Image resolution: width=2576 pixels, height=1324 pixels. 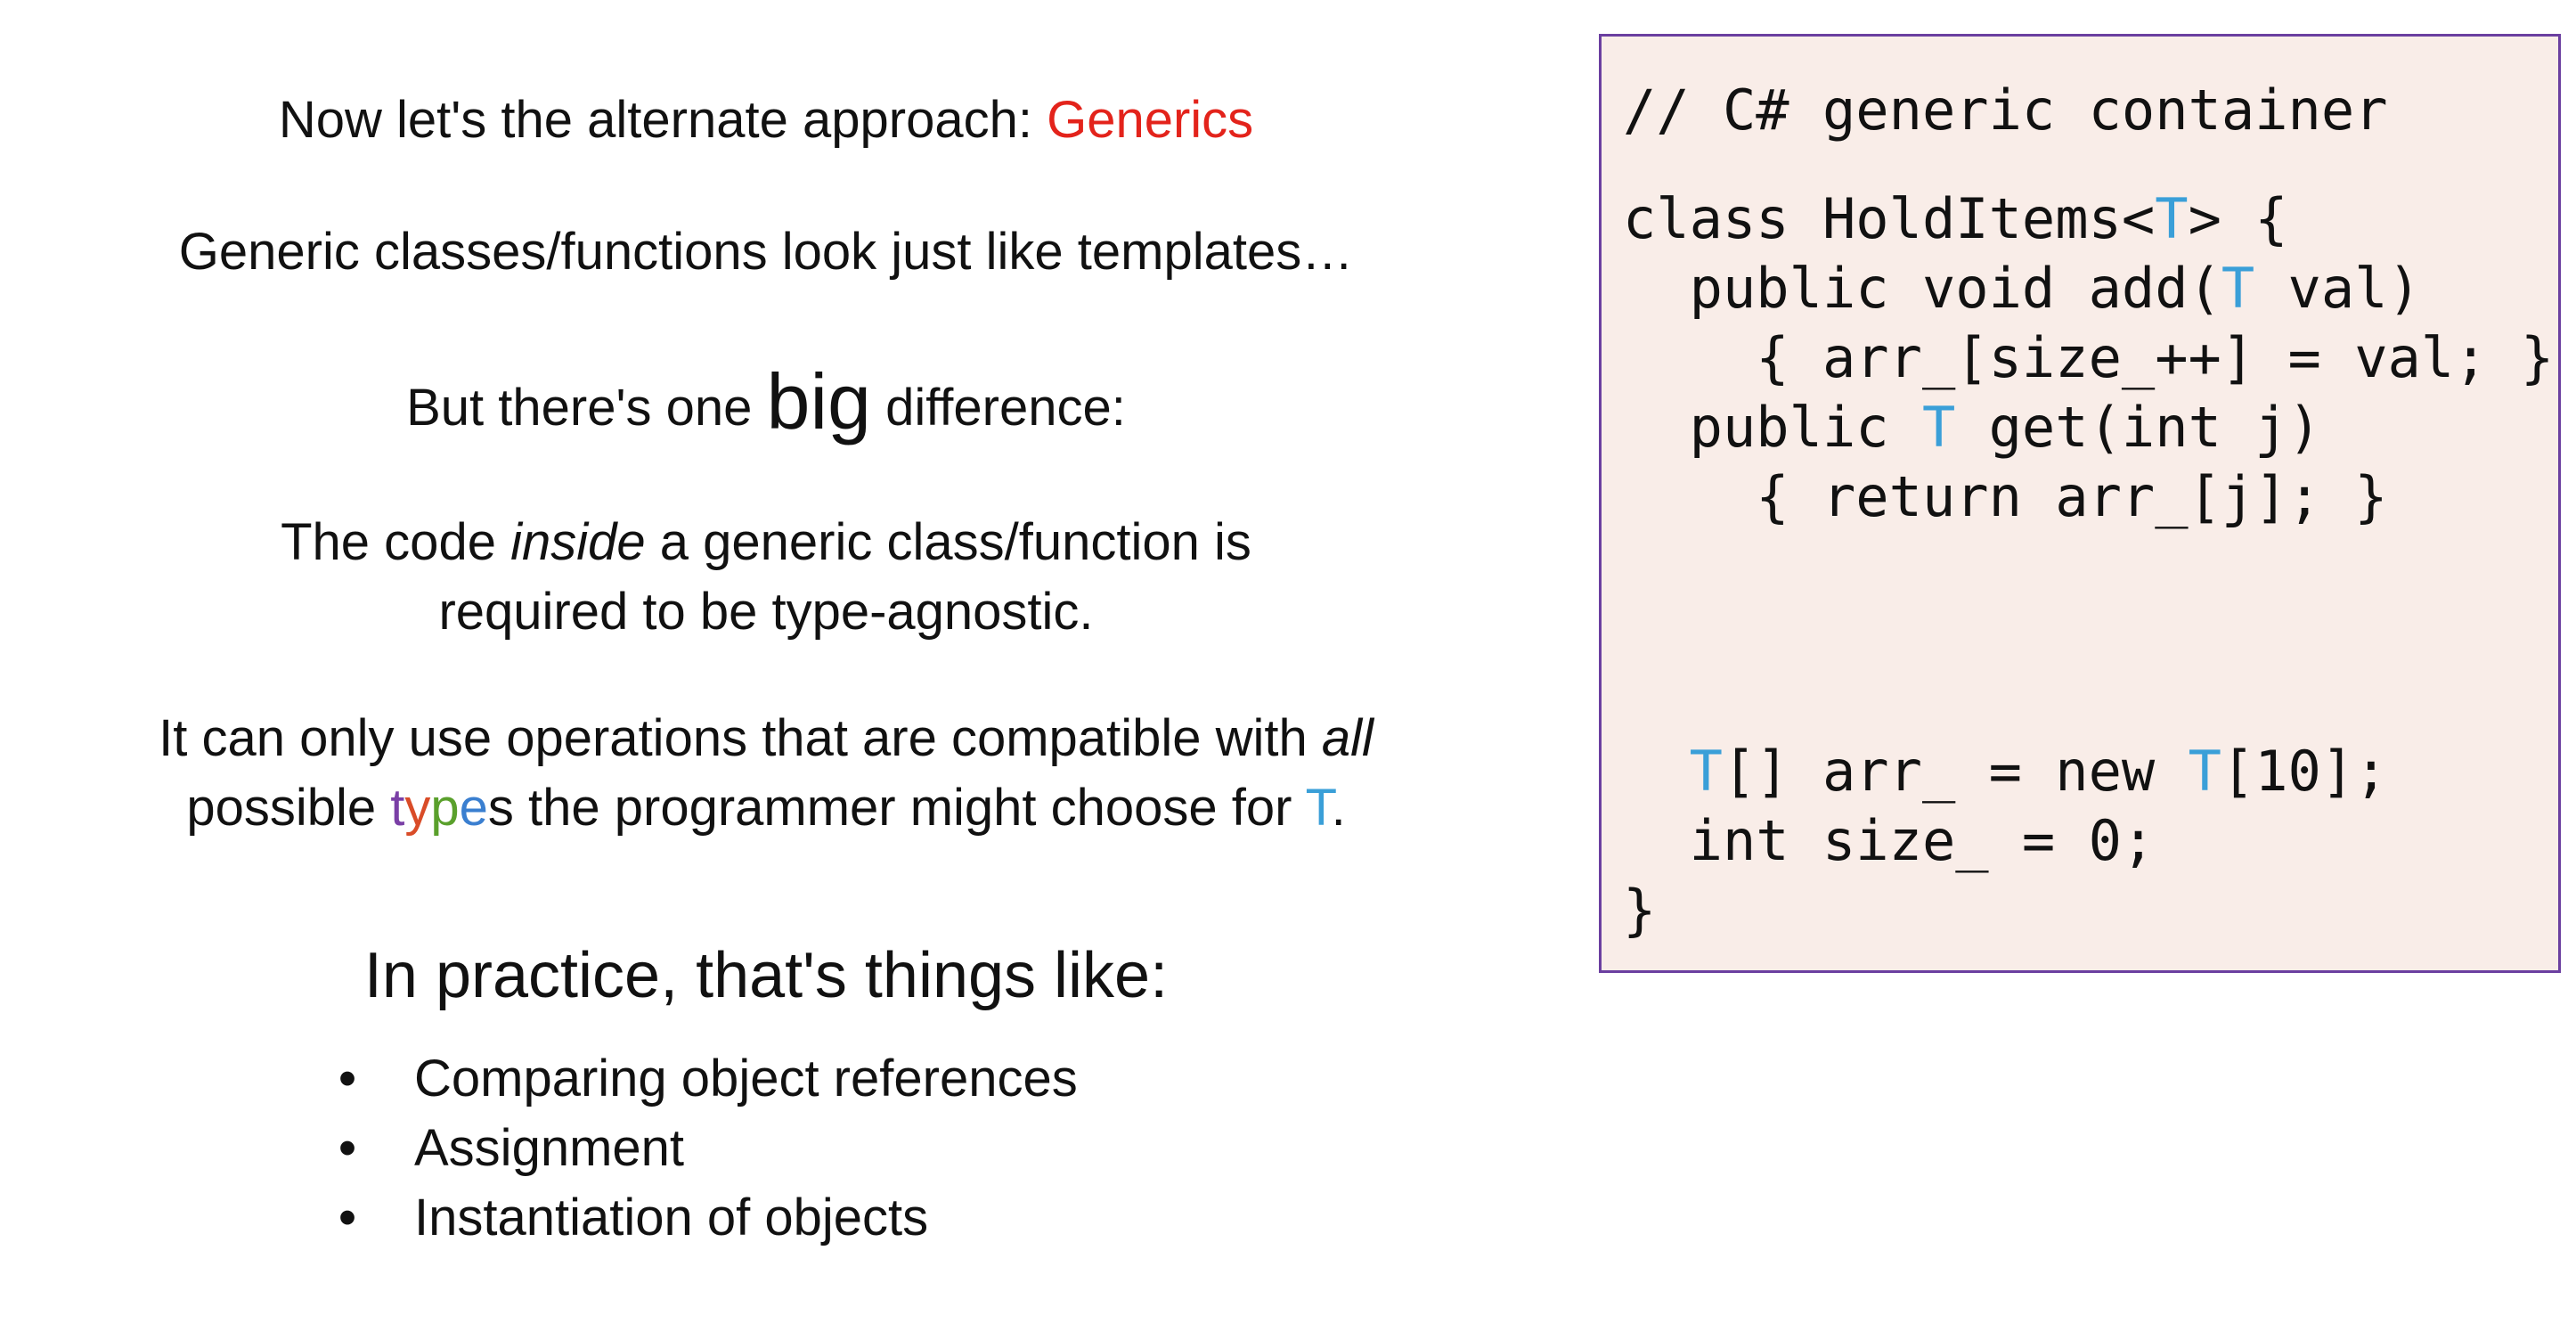 What do you see at coordinates (766, 612) in the screenshot?
I see `type-agnostic-line-2: required to be type-agnostic.` at bounding box center [766, 612].